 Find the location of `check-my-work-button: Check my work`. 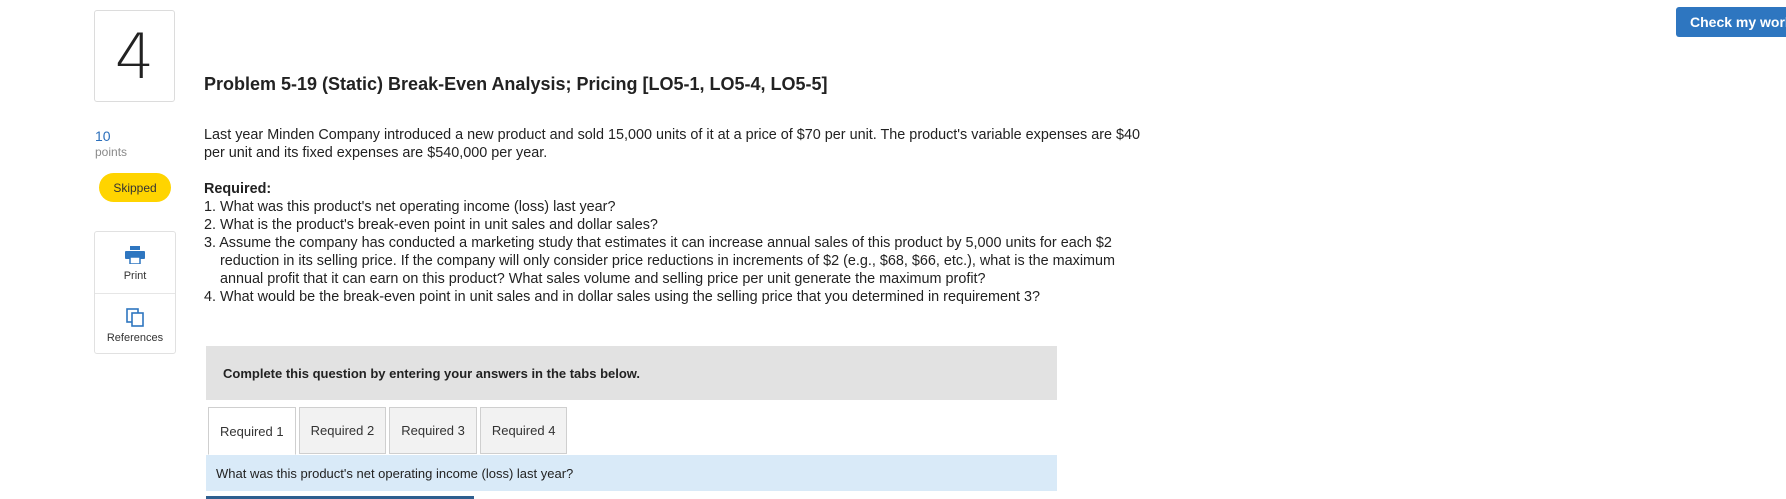

check-my-work-button: Check my work is located at coordinates (1731, 22).